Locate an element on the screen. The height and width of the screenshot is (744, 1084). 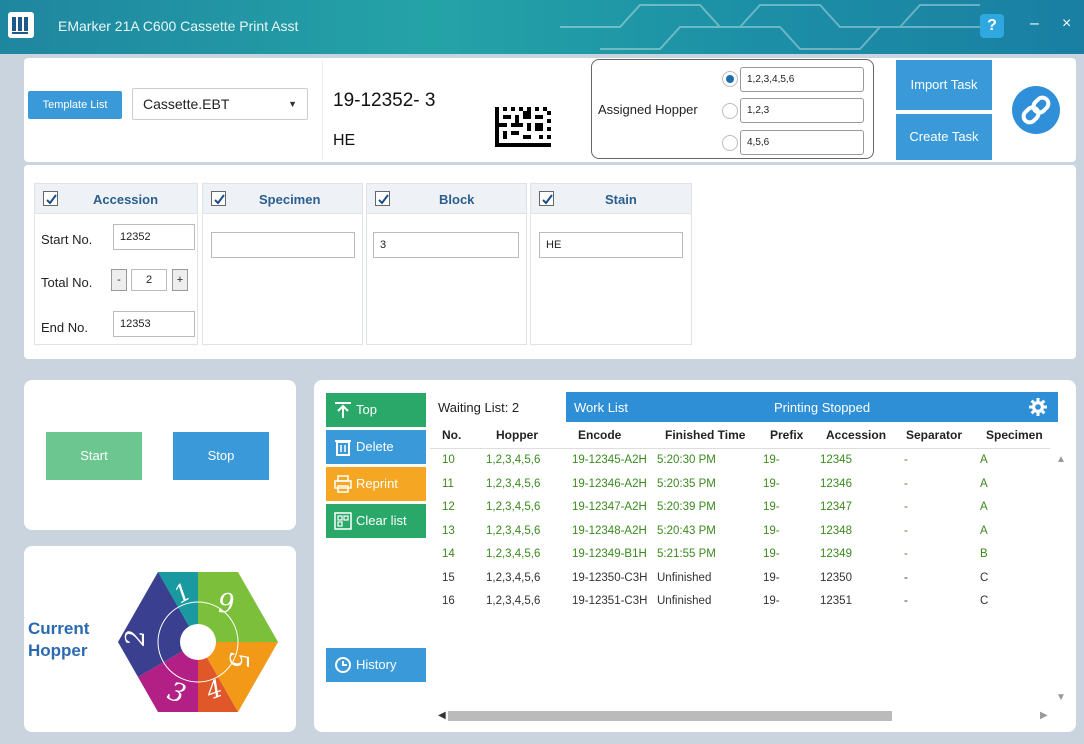
hopper-hexagon: 1 9 5 4 3 2 is located at coordinates (198, 642).